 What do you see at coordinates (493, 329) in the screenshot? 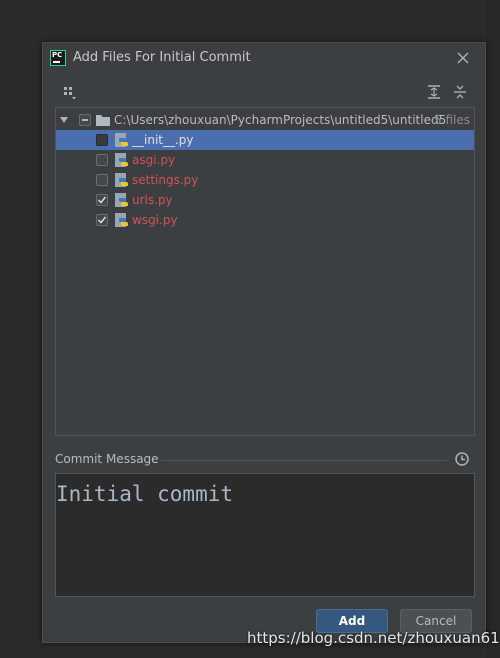
I see `background-edge` at bounding box center [493, 329].